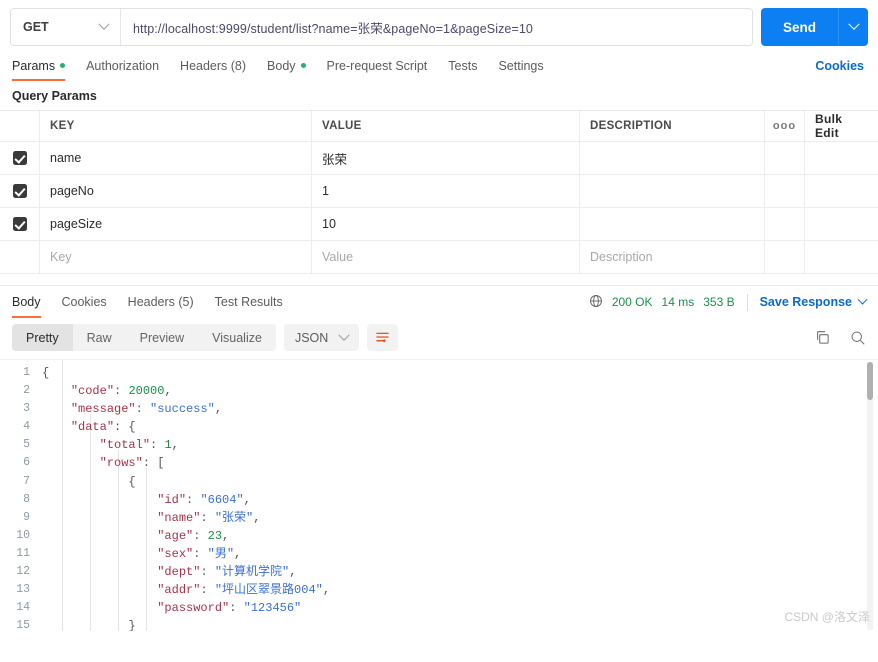 This screenshot has height=662, width=878. Describe the element at coordinates (446, 158) in the screenshot. I see `param-value-cell: 张荣` at that location.